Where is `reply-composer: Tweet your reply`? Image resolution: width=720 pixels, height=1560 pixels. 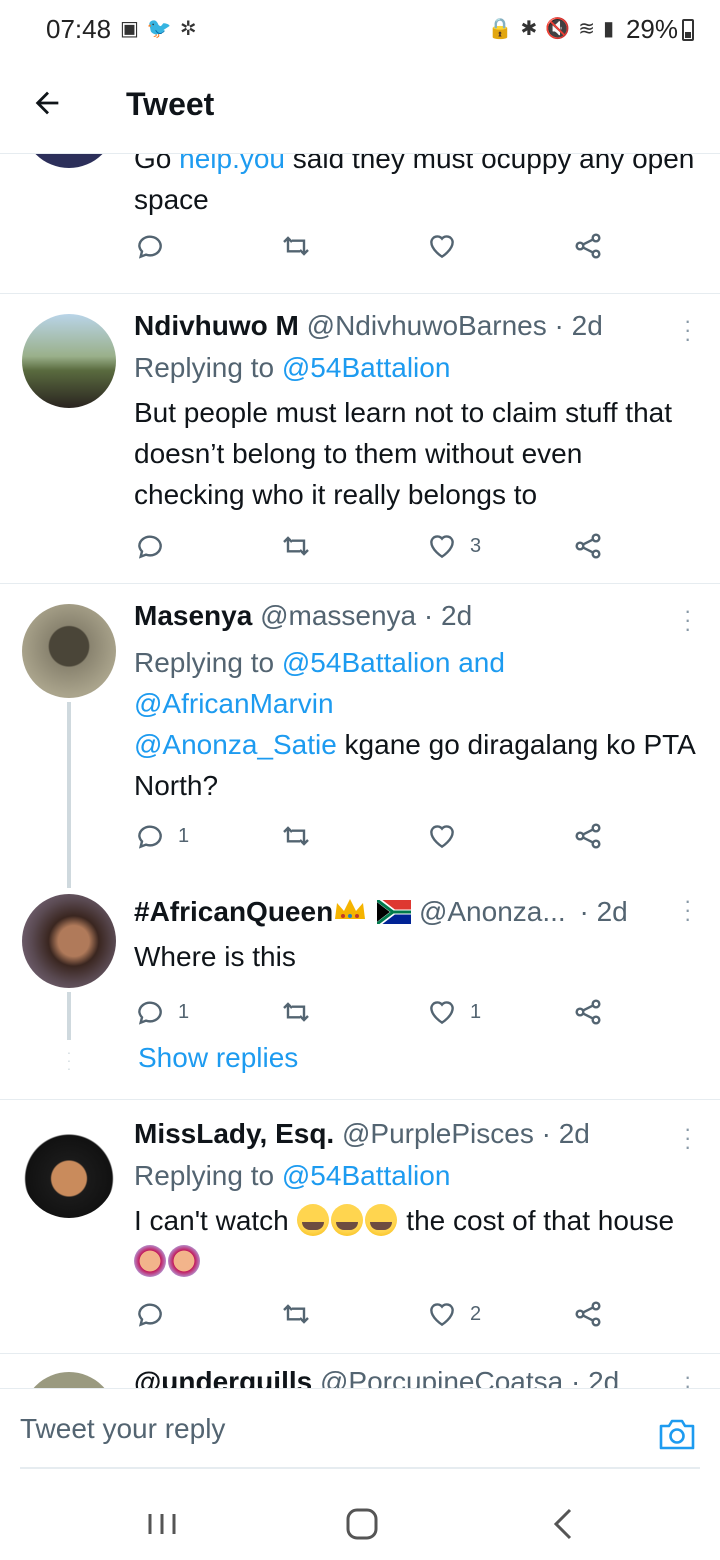
reply-composer: Tweet your reply is located at coordinates (360, 1434).